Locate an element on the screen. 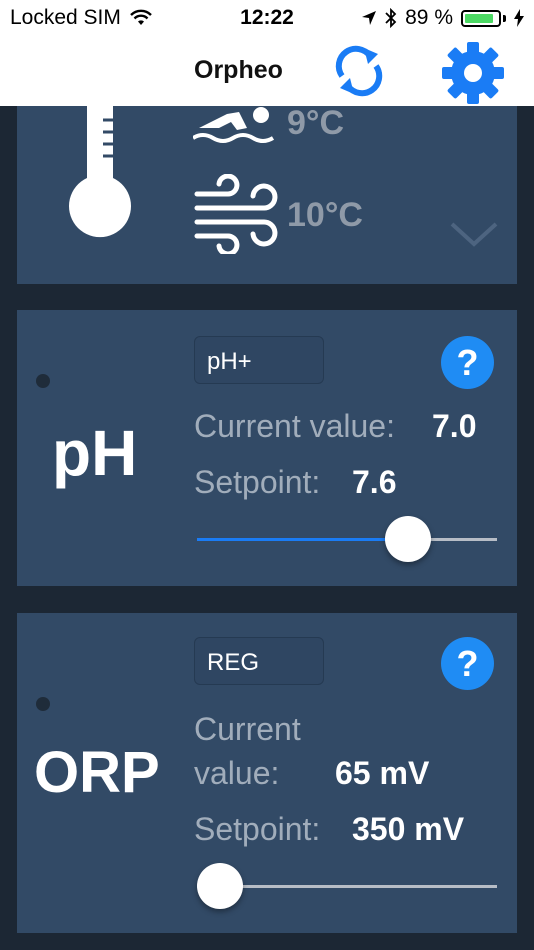 Image resolution: width=534 pixels, height=950 pixels. orp-title: ORP is located at coordinates (97, 772).